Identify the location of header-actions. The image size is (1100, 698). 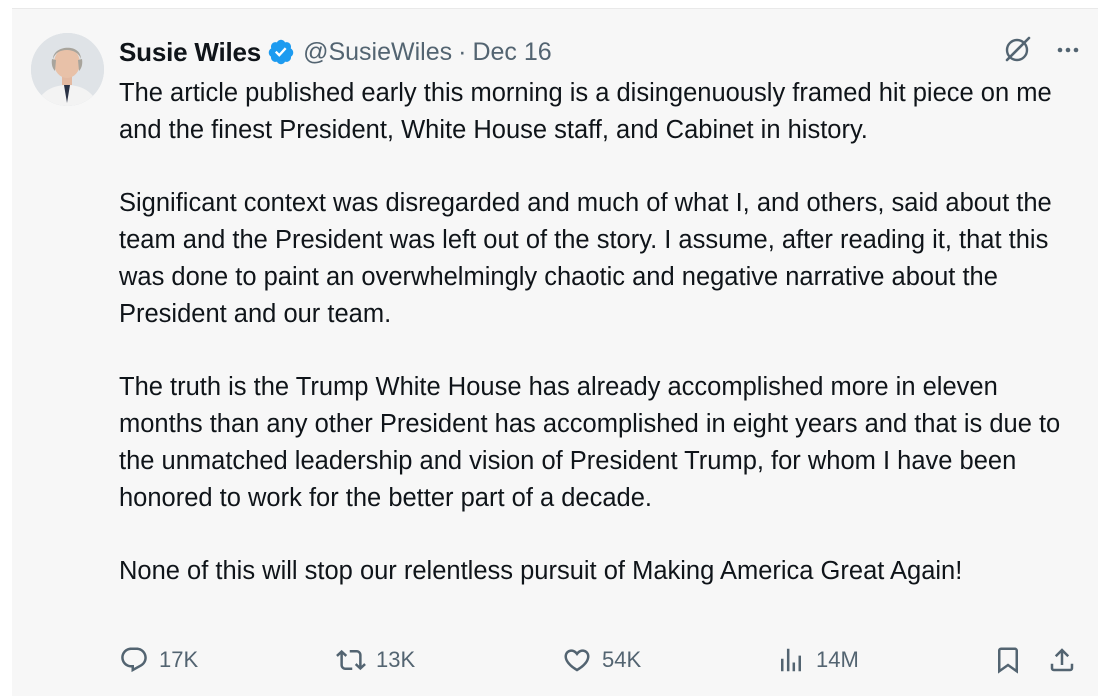
(1042, 50).